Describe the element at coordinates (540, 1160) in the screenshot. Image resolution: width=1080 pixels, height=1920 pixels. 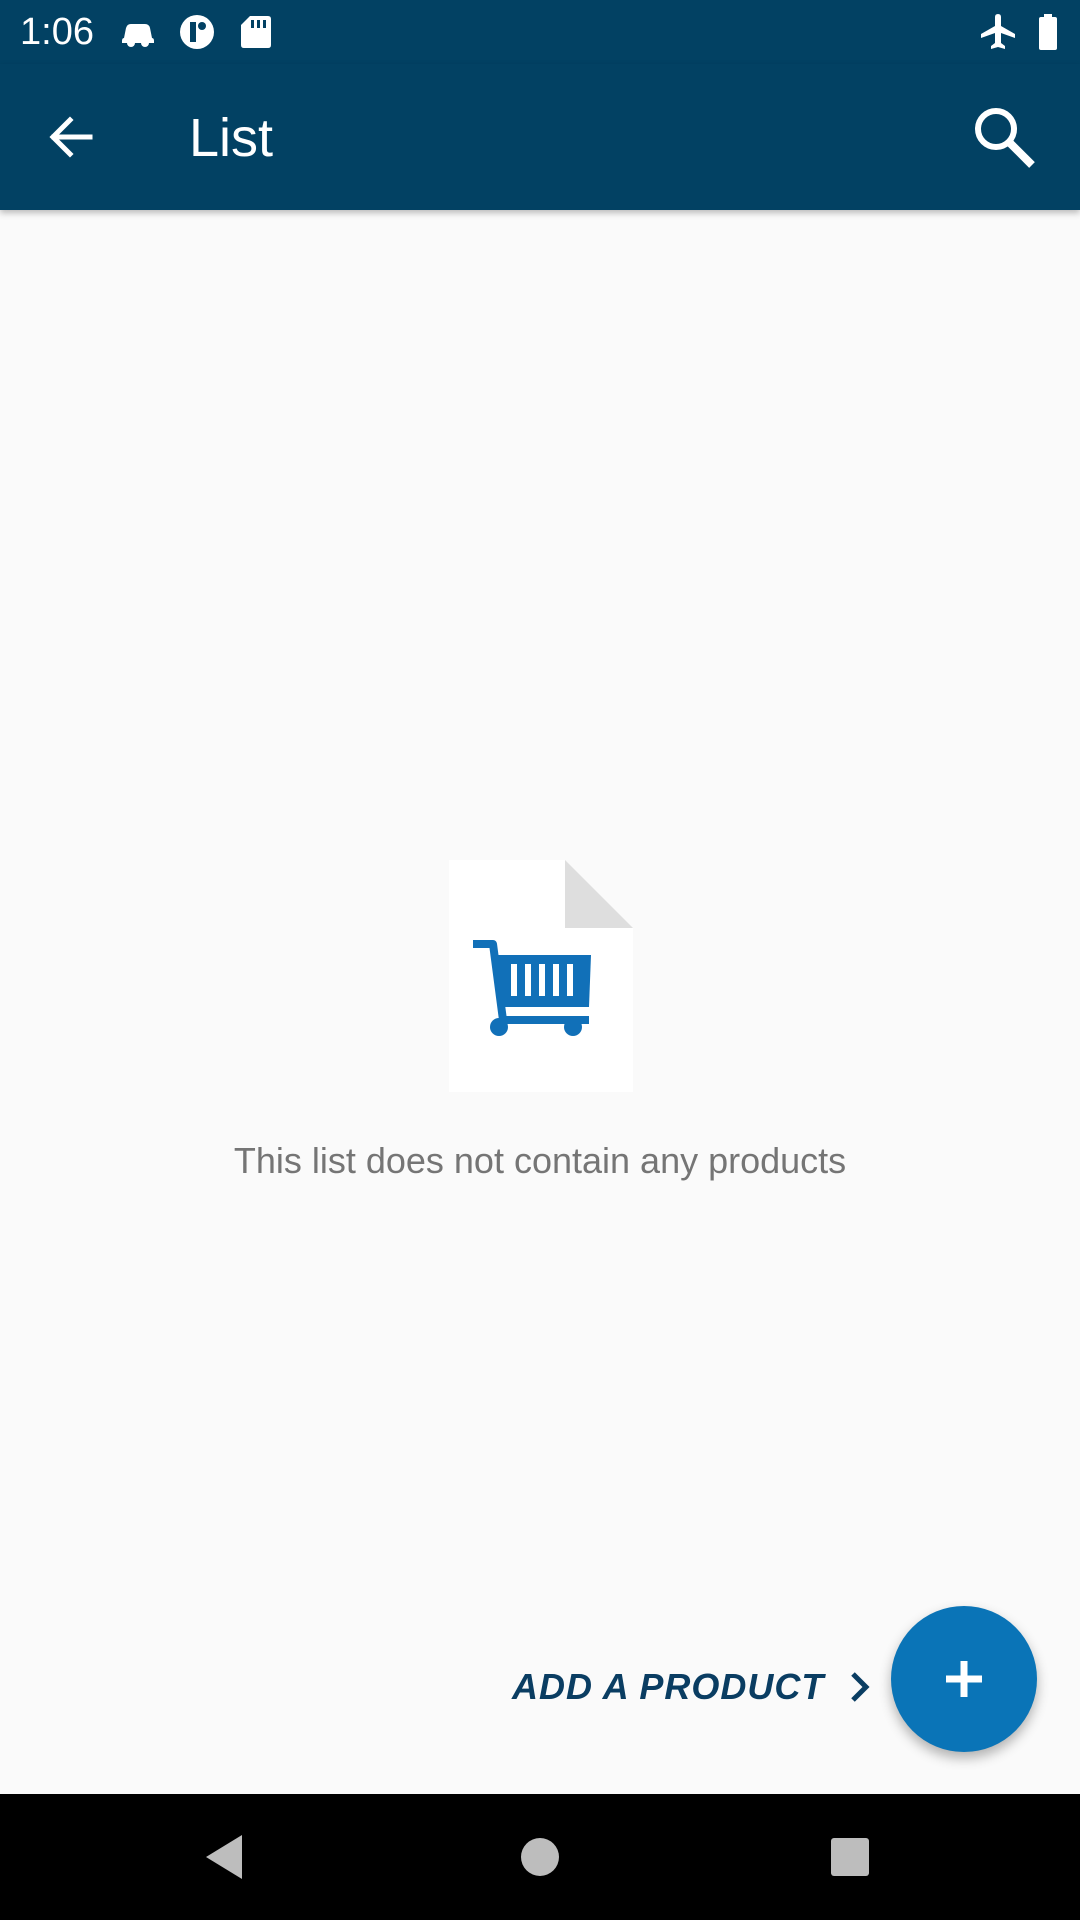
I see `empty-state-message: This list does not contain any products` at that location.